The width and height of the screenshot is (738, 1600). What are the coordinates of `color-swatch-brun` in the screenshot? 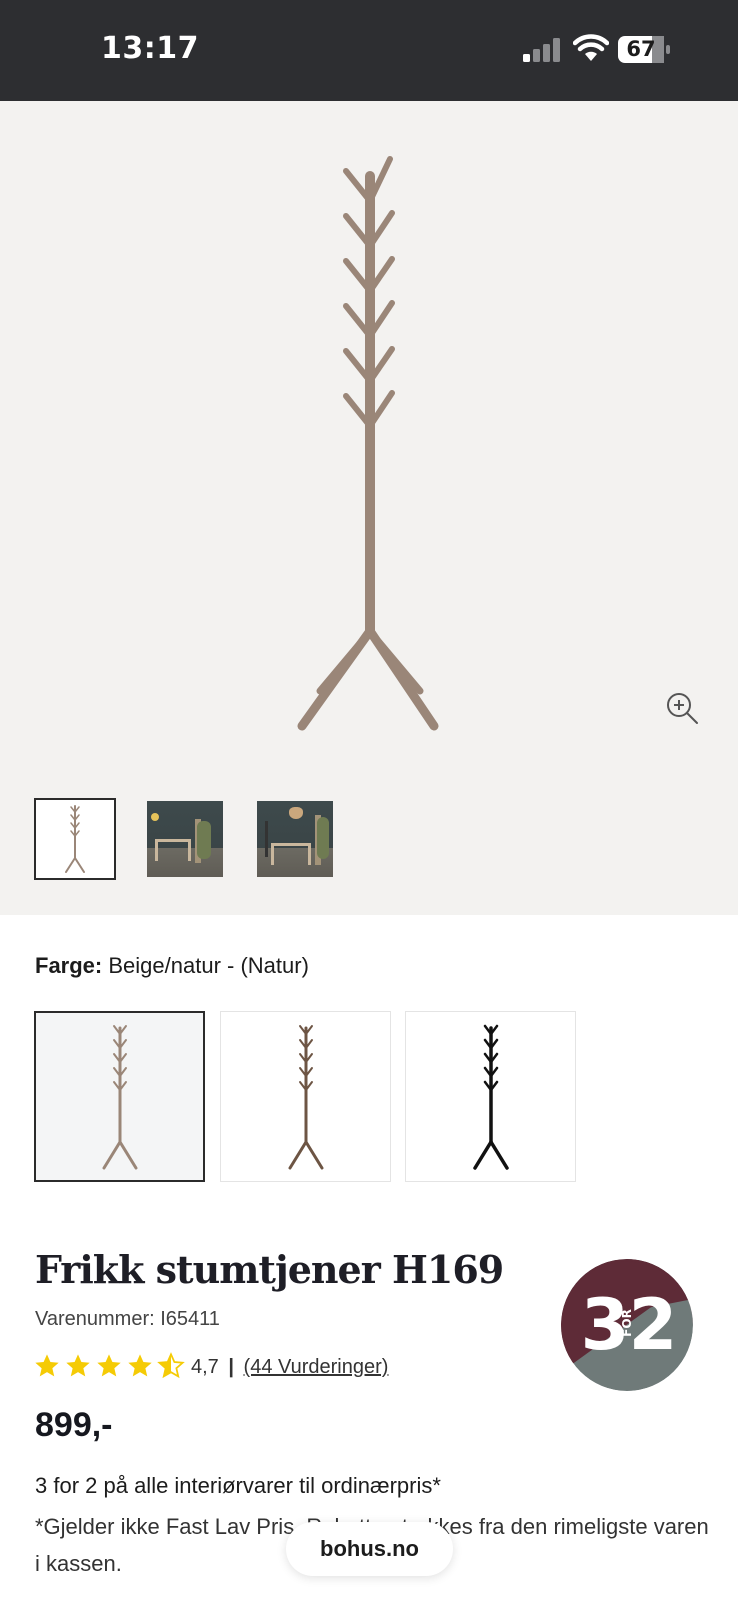 It's located at (305, 1096).